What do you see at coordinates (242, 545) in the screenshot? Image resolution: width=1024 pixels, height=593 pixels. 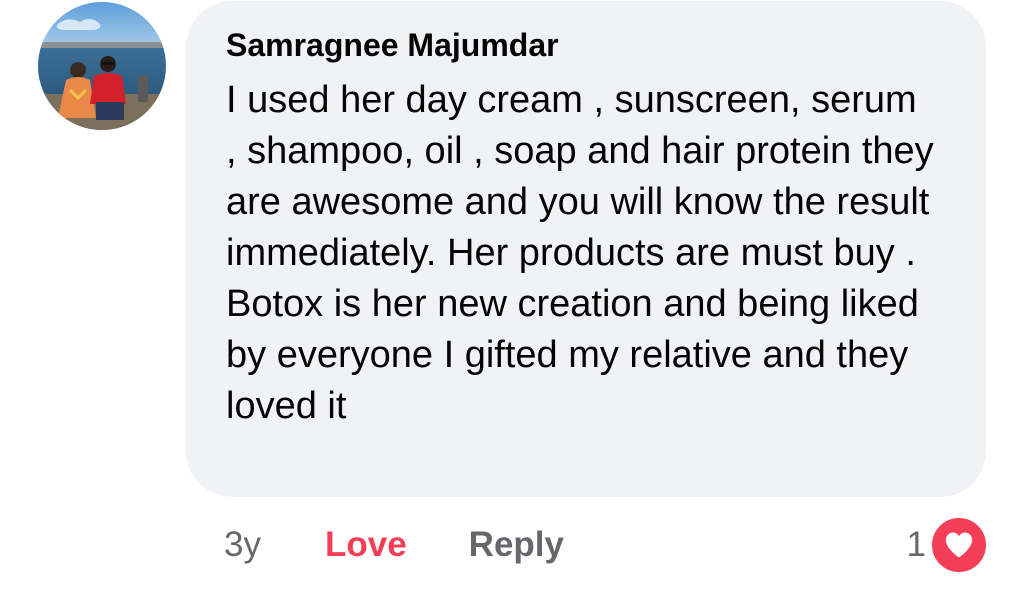 I see `comment-timestamp: 3y` at bounding box center [242, 545].